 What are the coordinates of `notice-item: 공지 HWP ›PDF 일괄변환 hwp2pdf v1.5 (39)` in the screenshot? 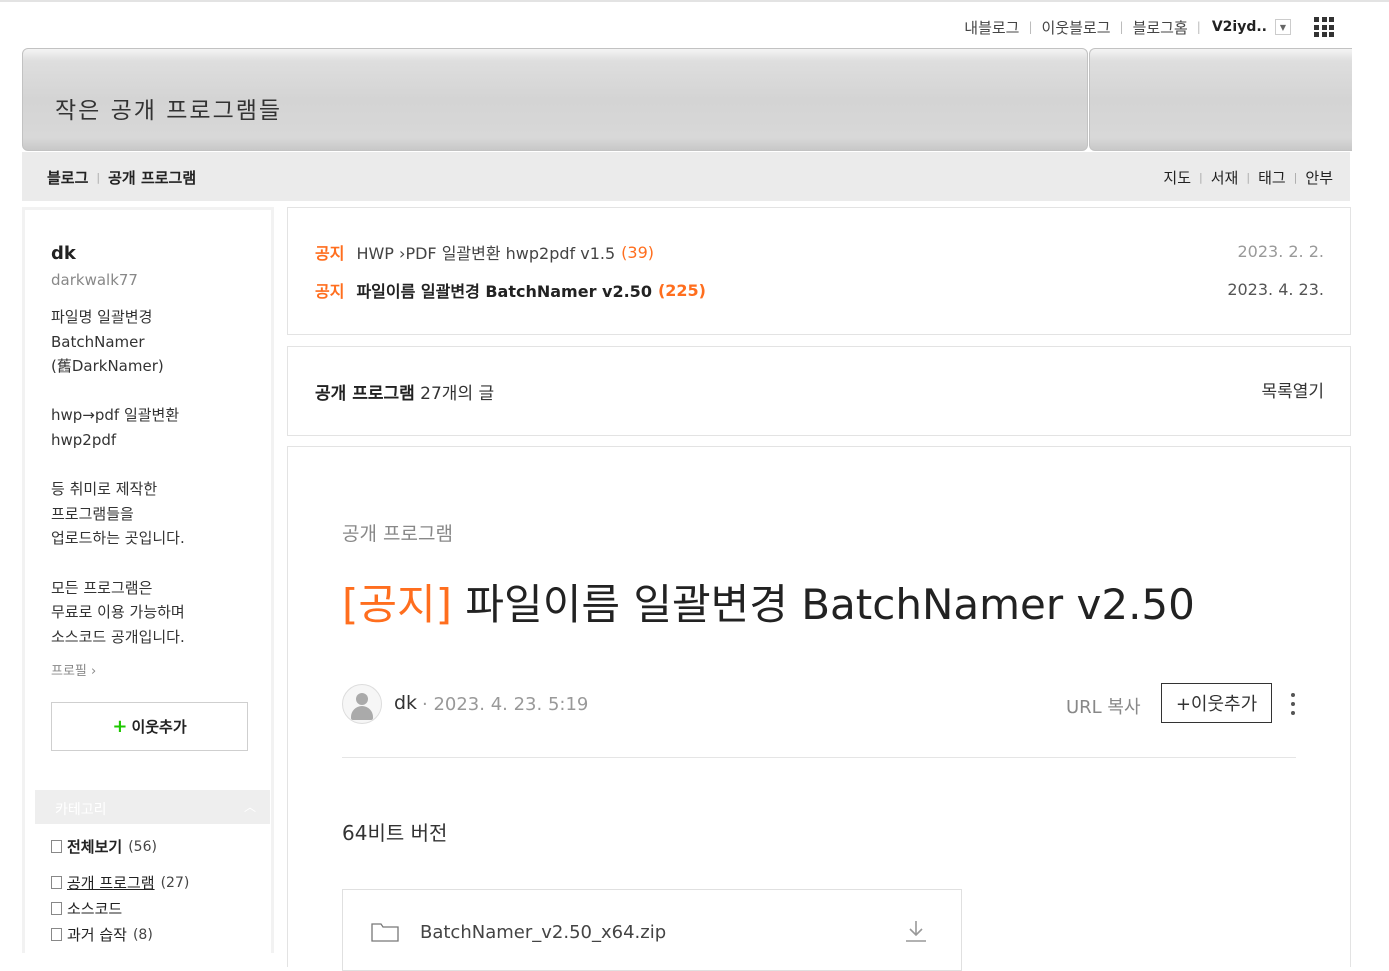 It's located at (484, 252).